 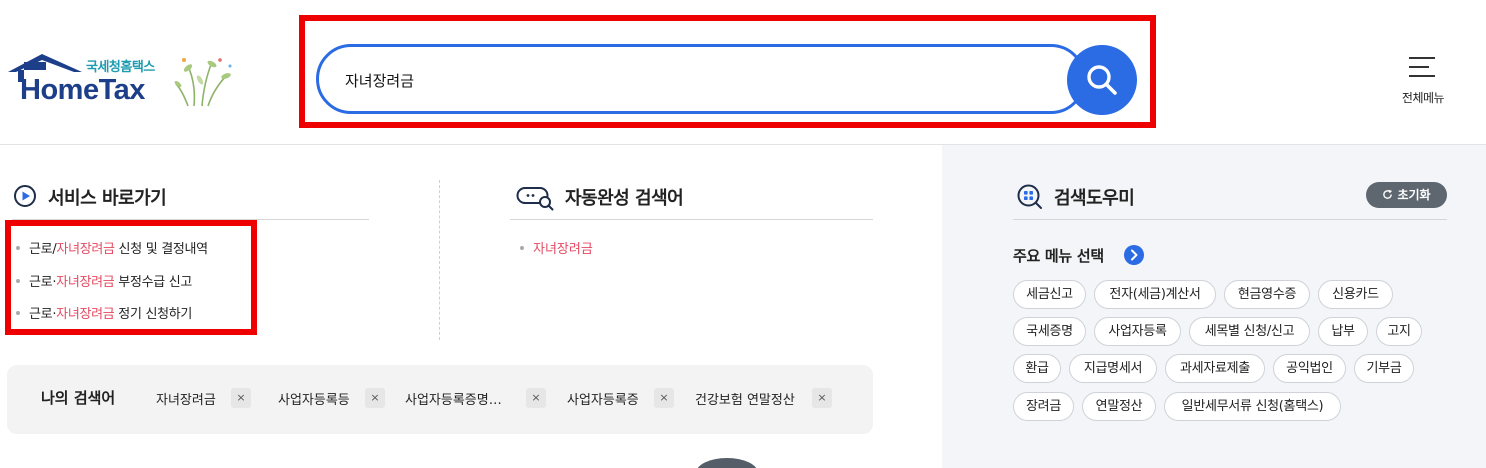 I want to click on menu-chip: 환급, so click(x=1037, y=368).